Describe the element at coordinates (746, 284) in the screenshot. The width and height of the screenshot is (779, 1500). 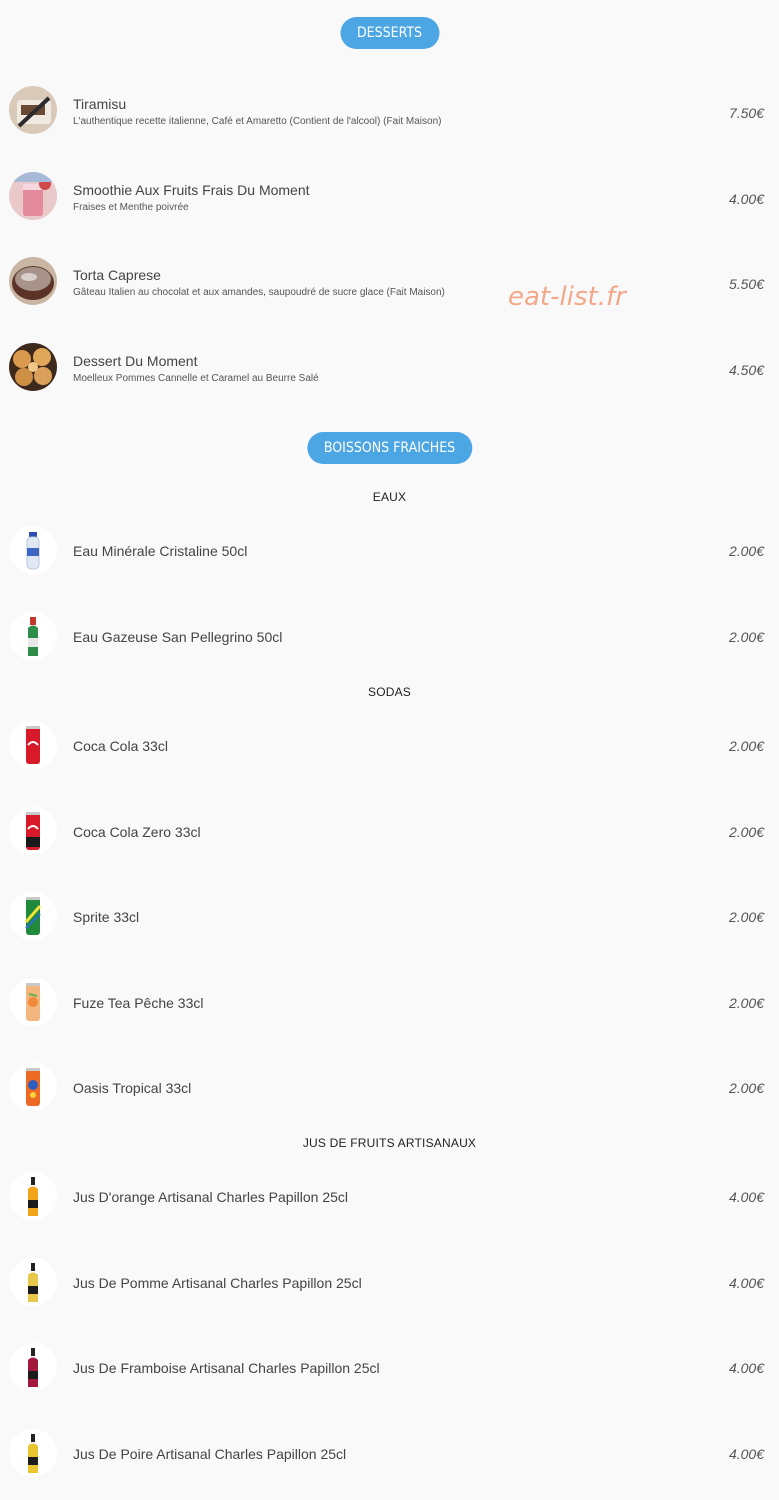
I see `item-price: 5.50€` at that location.